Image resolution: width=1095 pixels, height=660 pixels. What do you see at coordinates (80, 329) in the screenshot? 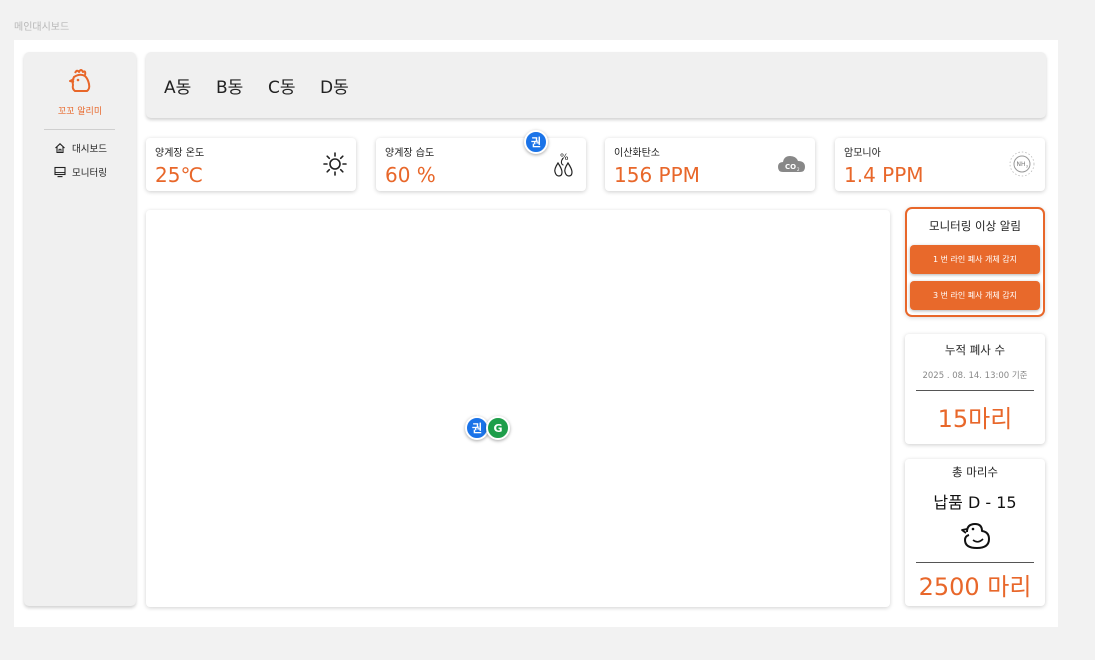
I see `sidebar: 꼬꼬 알리미 대시보드 모니터링` at bounding box center [80, 329].